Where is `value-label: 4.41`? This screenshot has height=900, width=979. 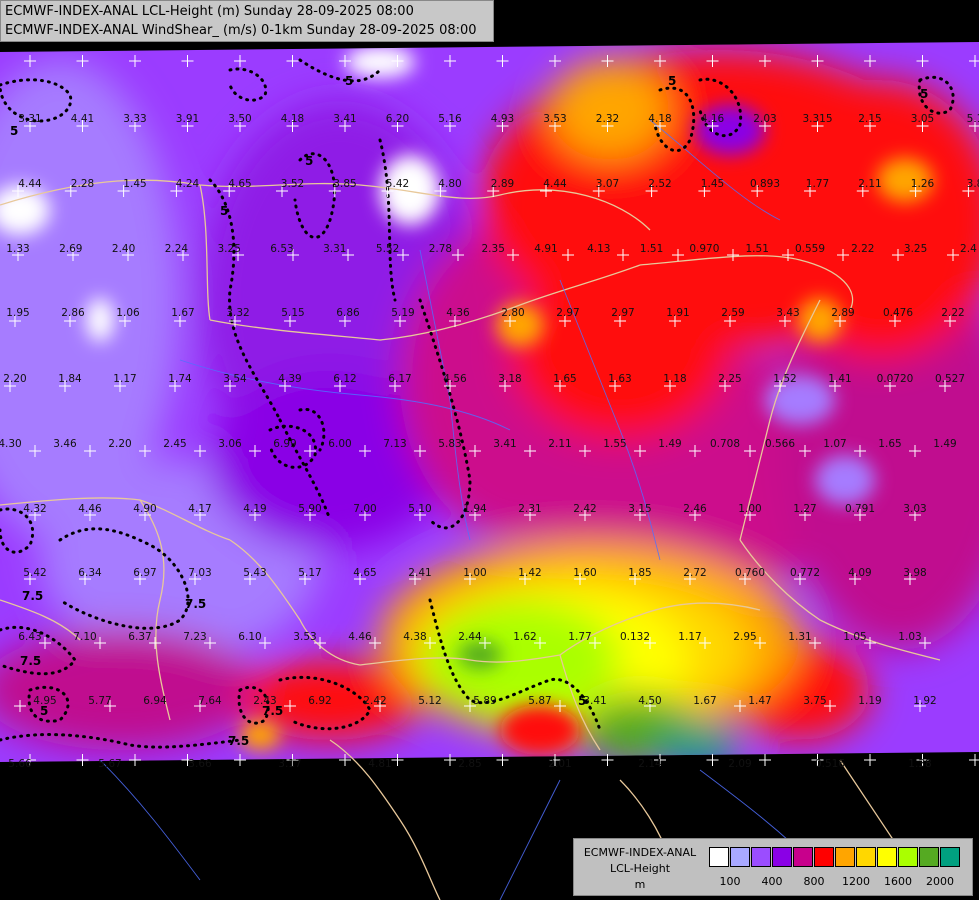
value-label: 4.41 is located at coordinates (82, 119).